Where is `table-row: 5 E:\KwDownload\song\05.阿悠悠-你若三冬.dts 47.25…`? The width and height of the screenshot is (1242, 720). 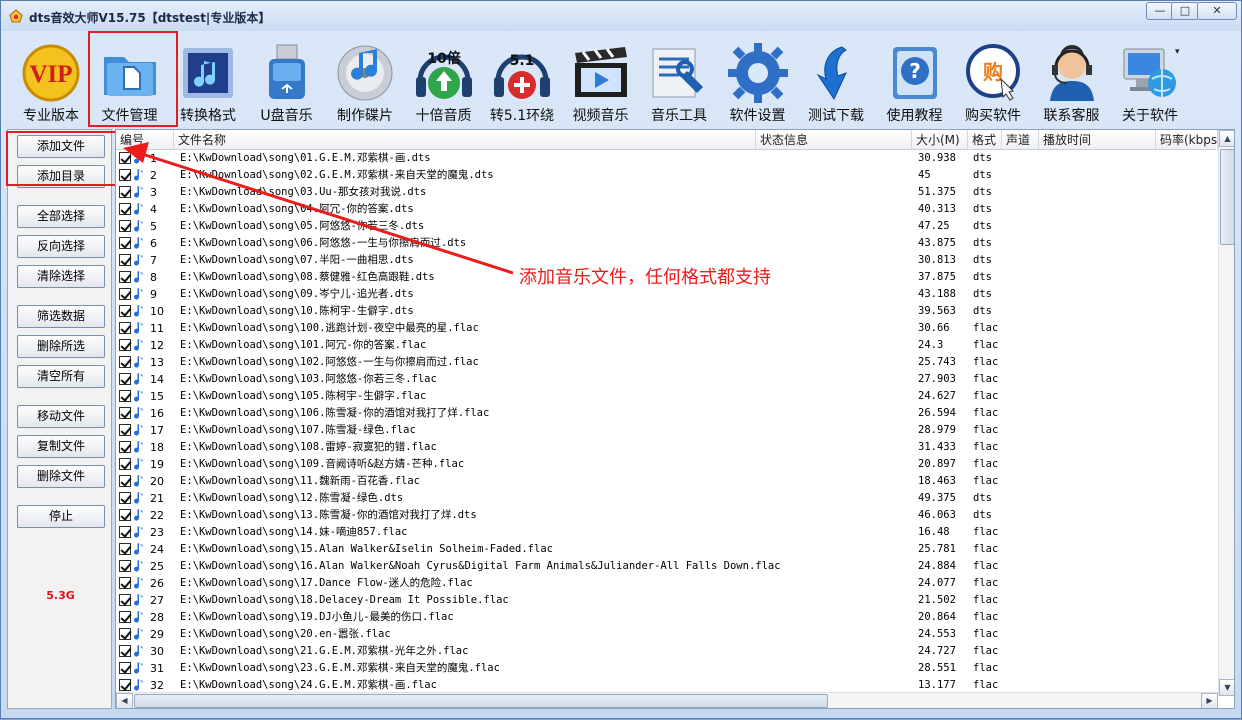 table-row: 5 E:\KwDownload\song\05.阿悠悠-你若三冬.dts 47.25… is located at coordinates (666, 226).